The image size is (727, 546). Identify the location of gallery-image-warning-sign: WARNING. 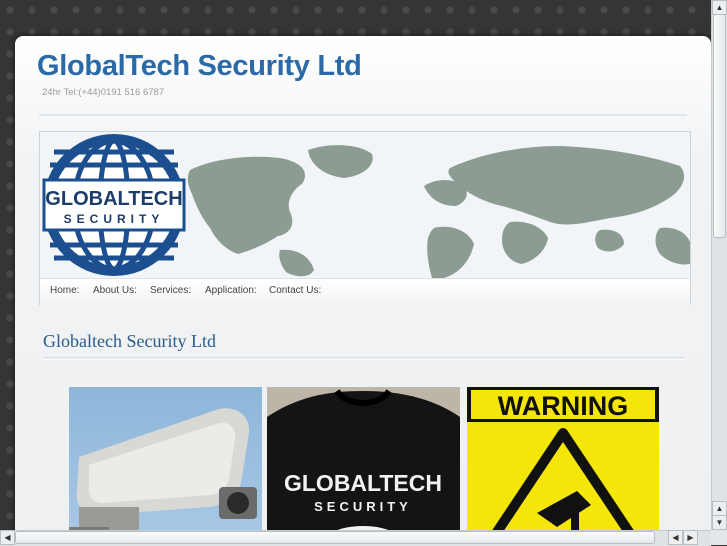
(563, 461).